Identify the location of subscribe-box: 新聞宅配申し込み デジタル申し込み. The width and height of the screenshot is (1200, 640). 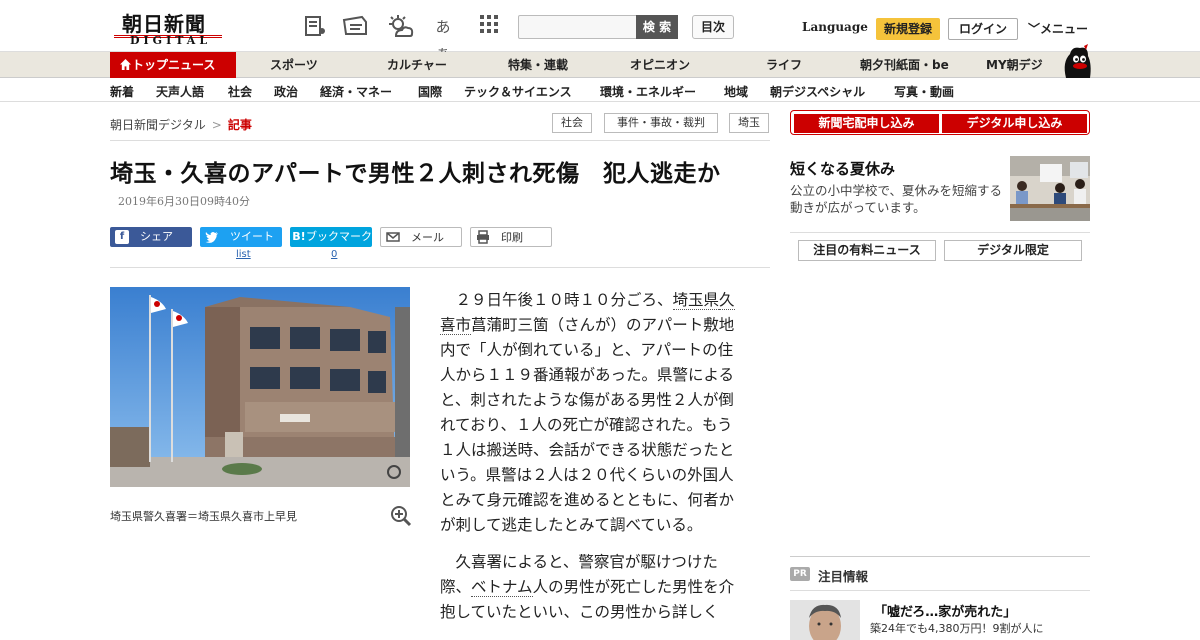
(940, 122).